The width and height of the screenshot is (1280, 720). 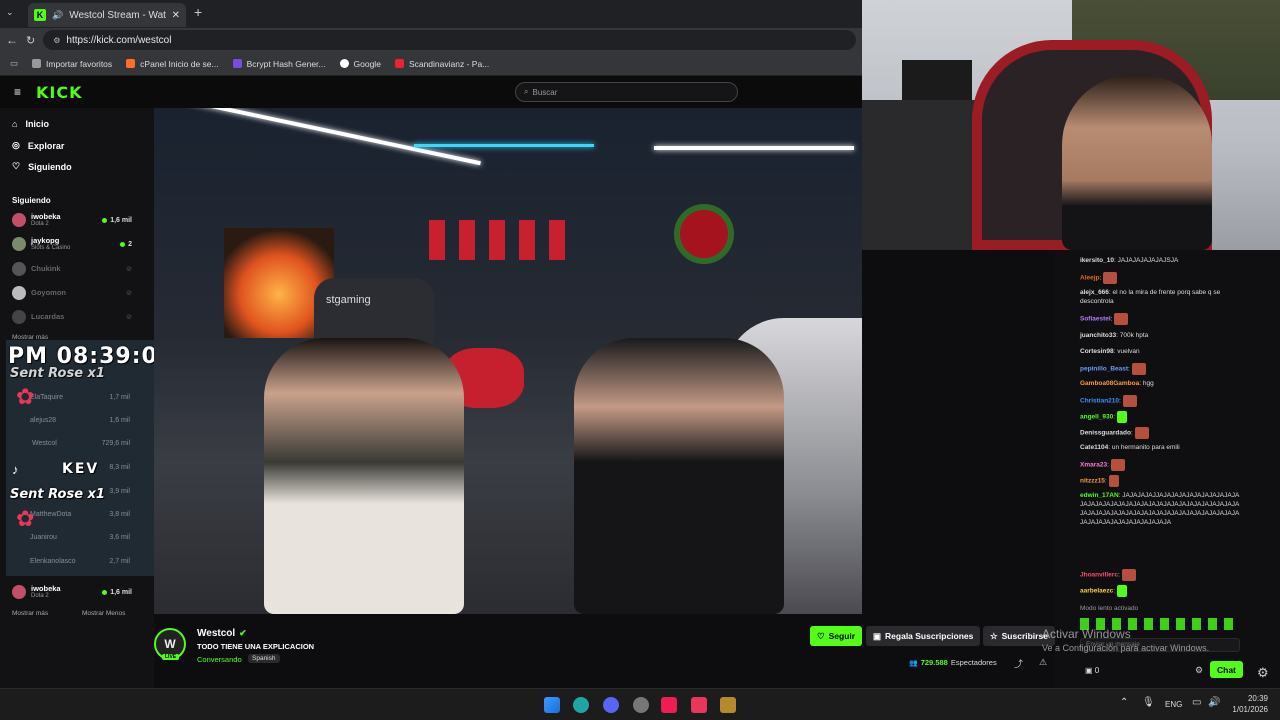 I want to click on url-field: ⚙ https://kick.com/westcol, so click(x=449, y=40).